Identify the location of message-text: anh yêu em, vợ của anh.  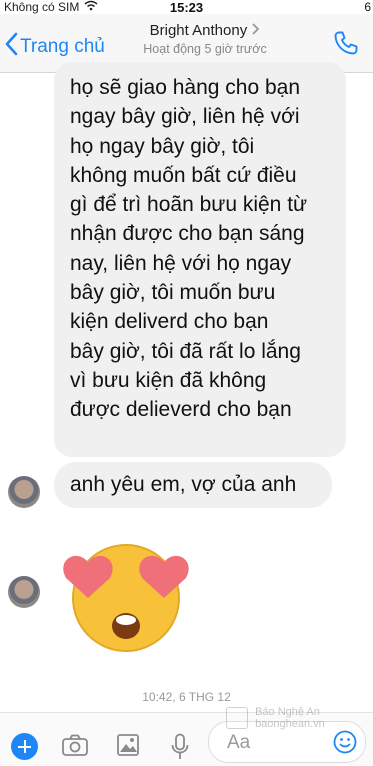
(183, 484).